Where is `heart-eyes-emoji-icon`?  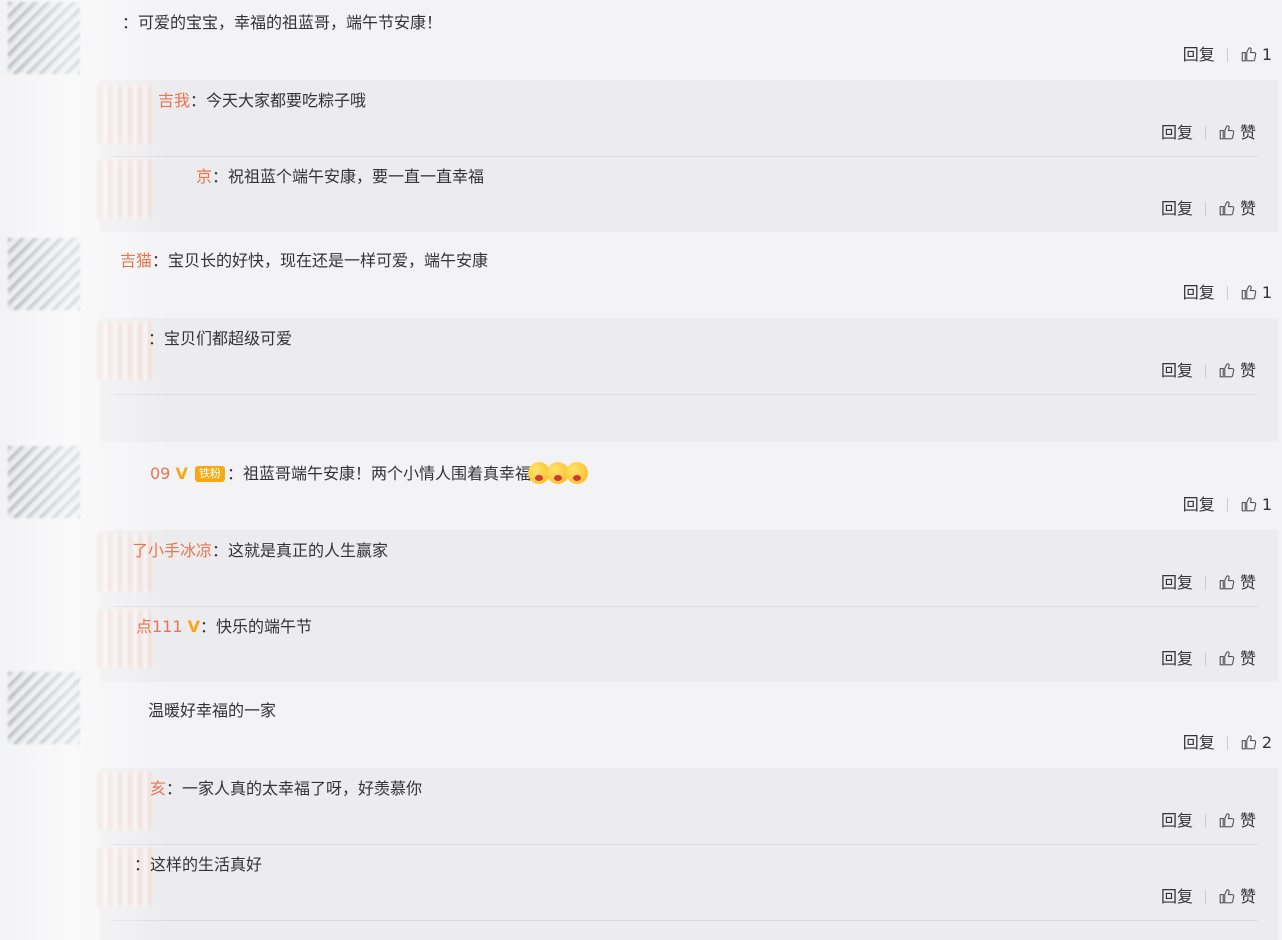 heart-eyes-emoji-icon is located at coordinates (576, 473).